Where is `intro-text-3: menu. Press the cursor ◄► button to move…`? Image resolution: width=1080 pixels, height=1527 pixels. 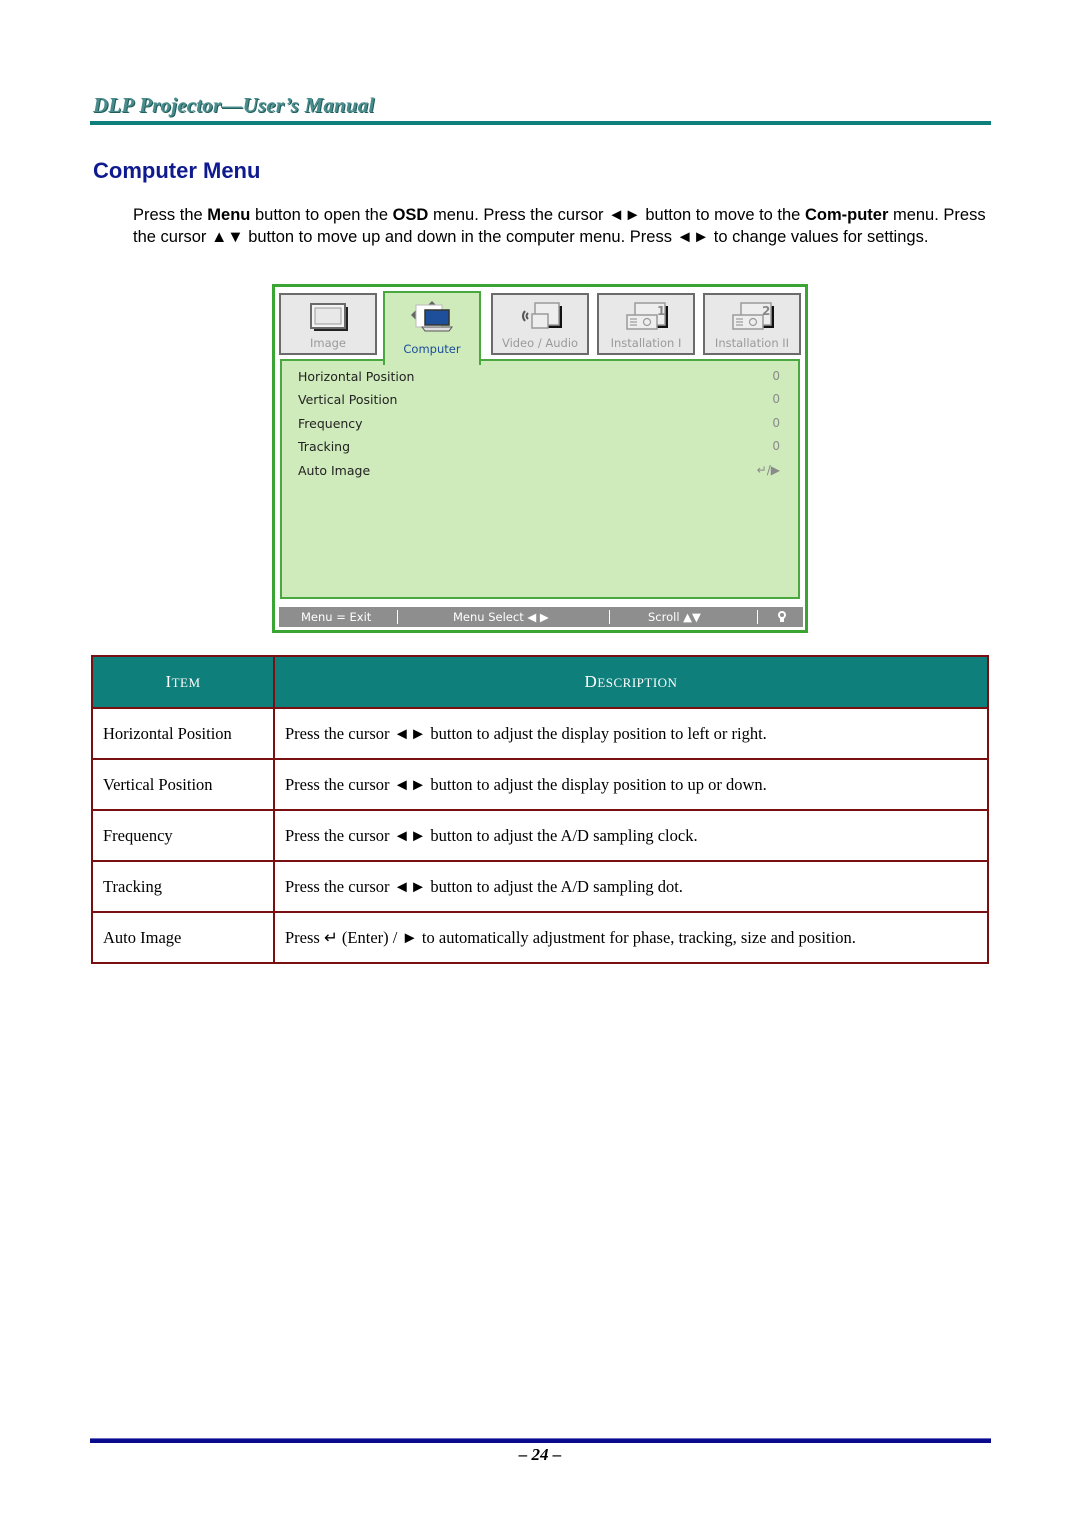
intro-text-3: menu. Press the cursor ◄► button to move… is located at coordinates (616, 215).